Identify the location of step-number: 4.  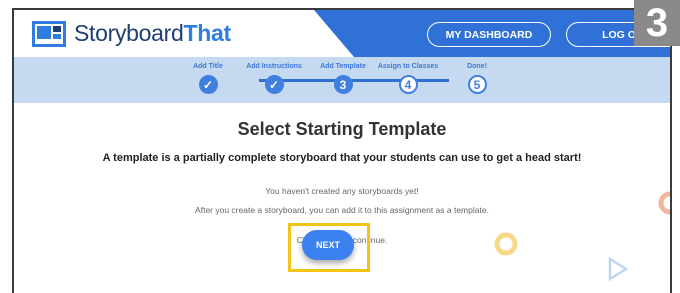
(408, 84).